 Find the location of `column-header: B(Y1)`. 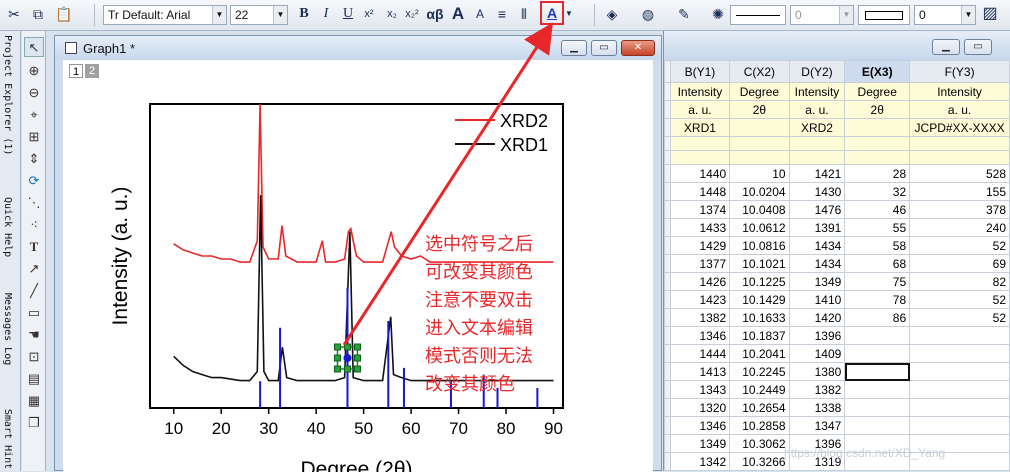

column-header: B(Y1) is located at coordinates (700, 71).